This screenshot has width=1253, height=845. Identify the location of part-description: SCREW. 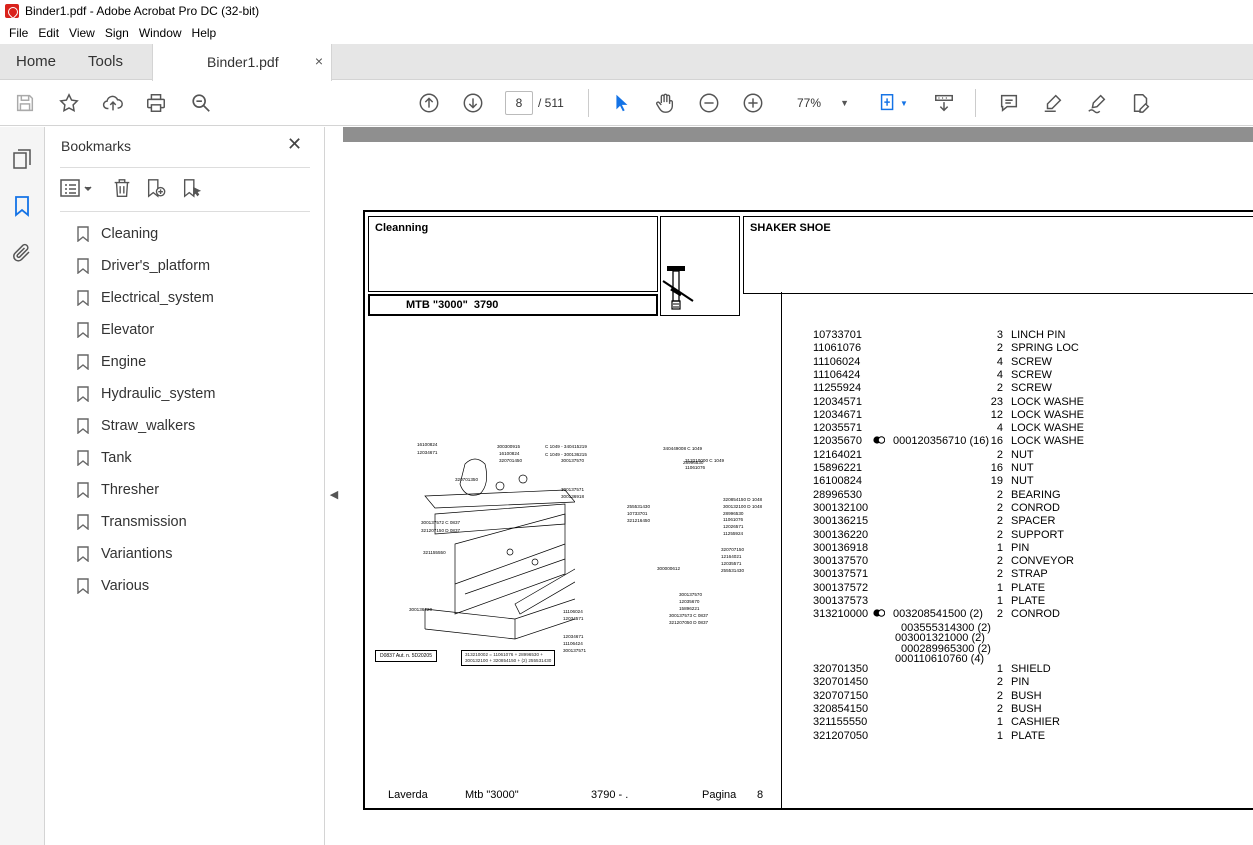
(1031, 388).